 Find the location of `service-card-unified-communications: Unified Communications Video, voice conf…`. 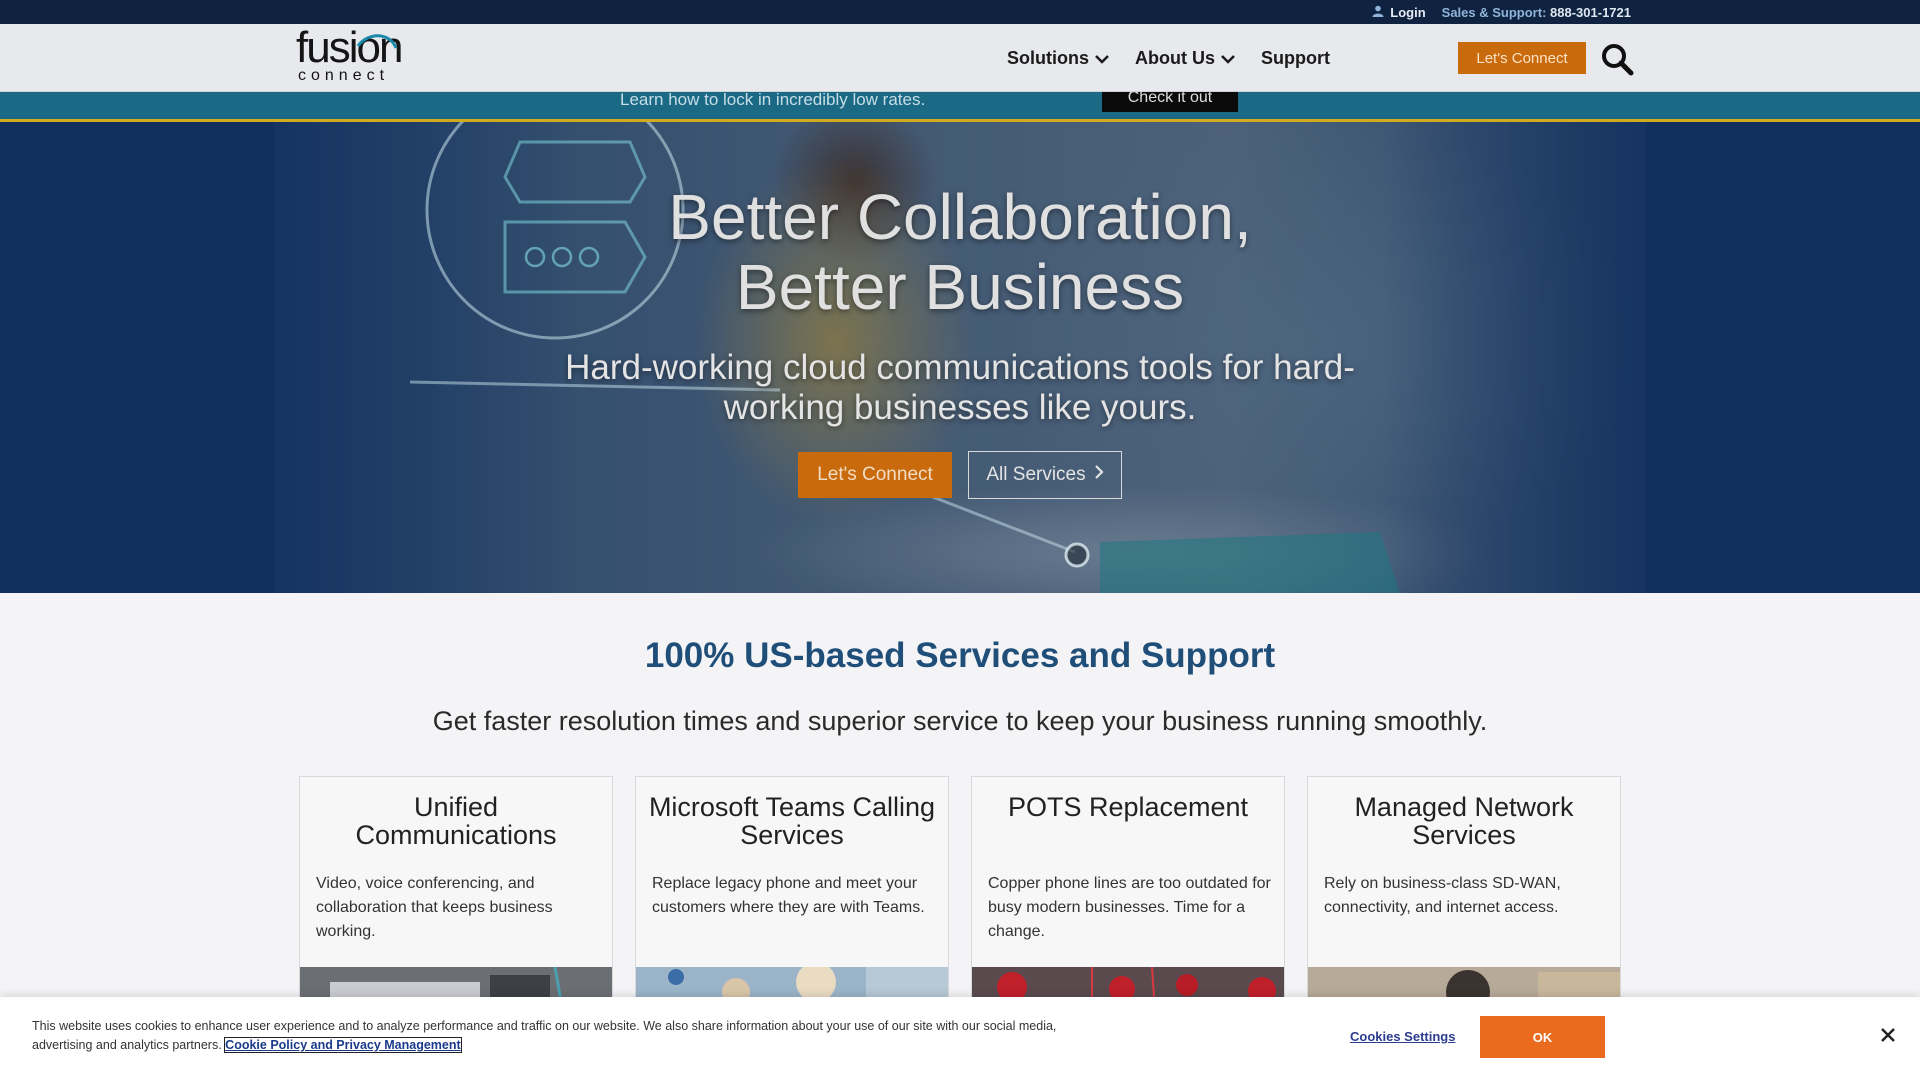

service-card-unified-communications: Unified Communications Video, voice conf… is located at coordinates (456, 901).